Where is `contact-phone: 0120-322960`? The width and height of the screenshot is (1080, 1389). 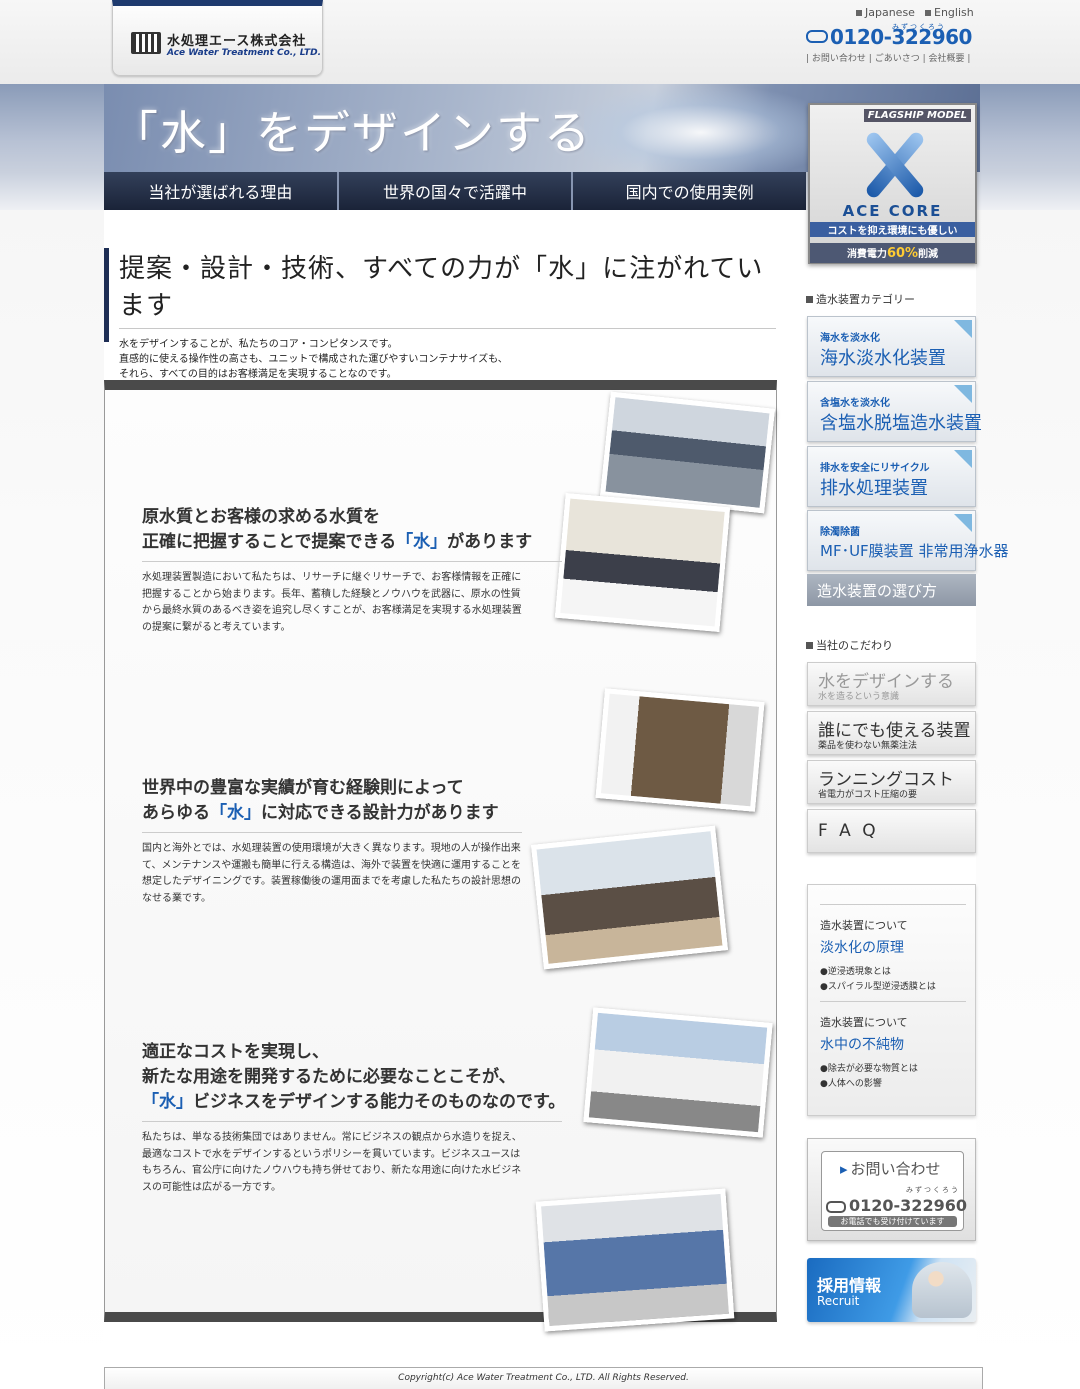
contact-phone: 0120-322960 is located at coordinates (896, 1205).